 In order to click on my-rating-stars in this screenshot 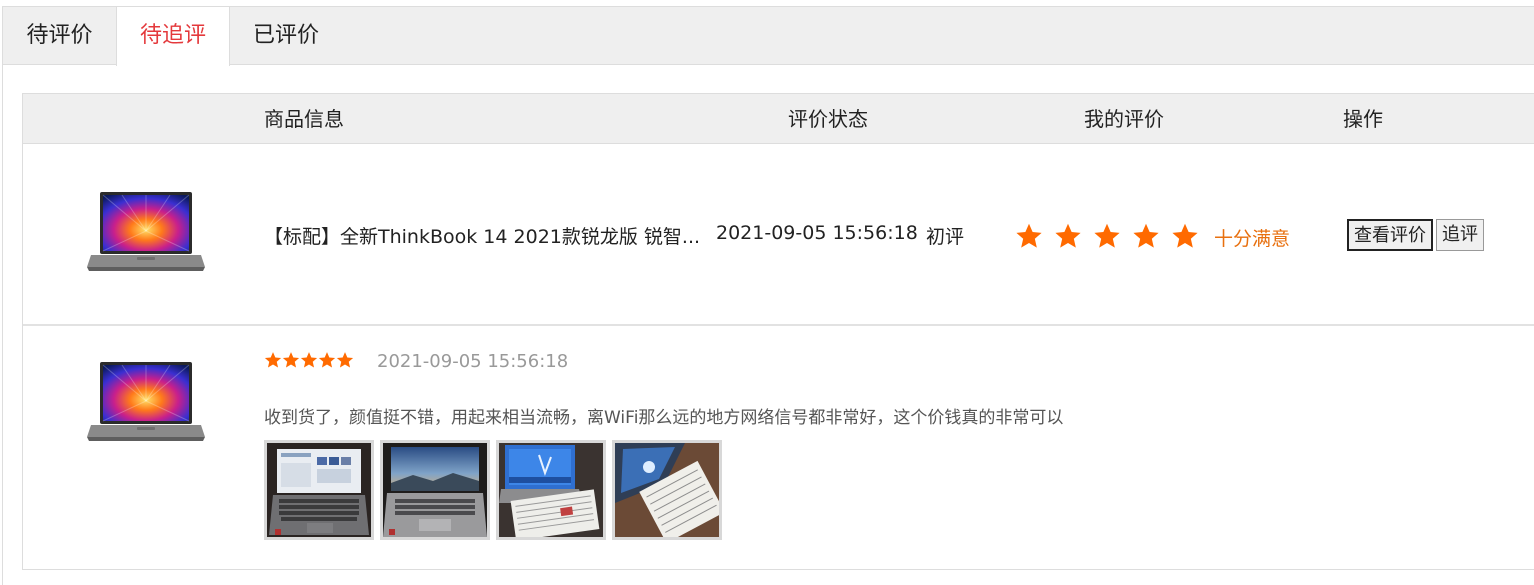, I will do `click(1112, 236)`.